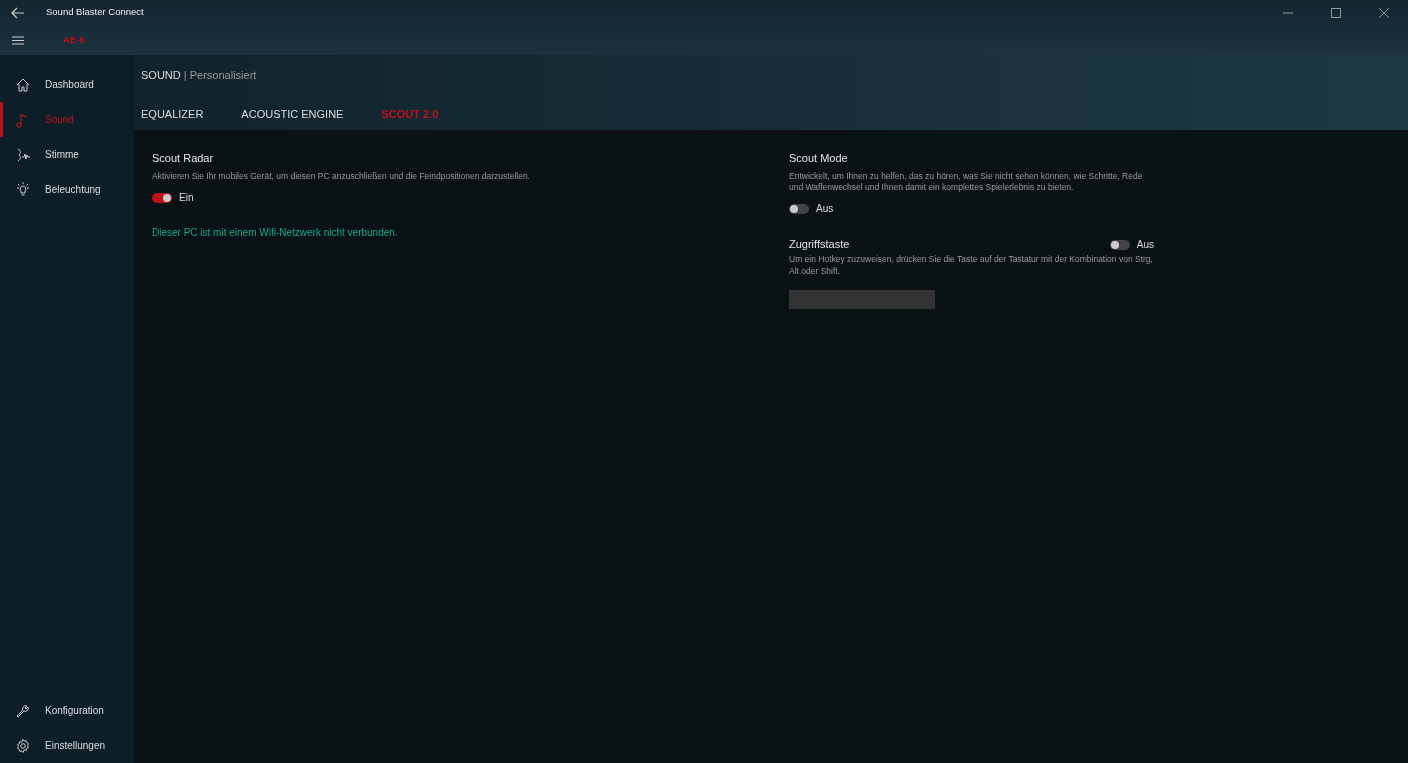  Describe the element at coordinates (23, 189) in the screenshot. I see `lightbulb-icon` at that location.